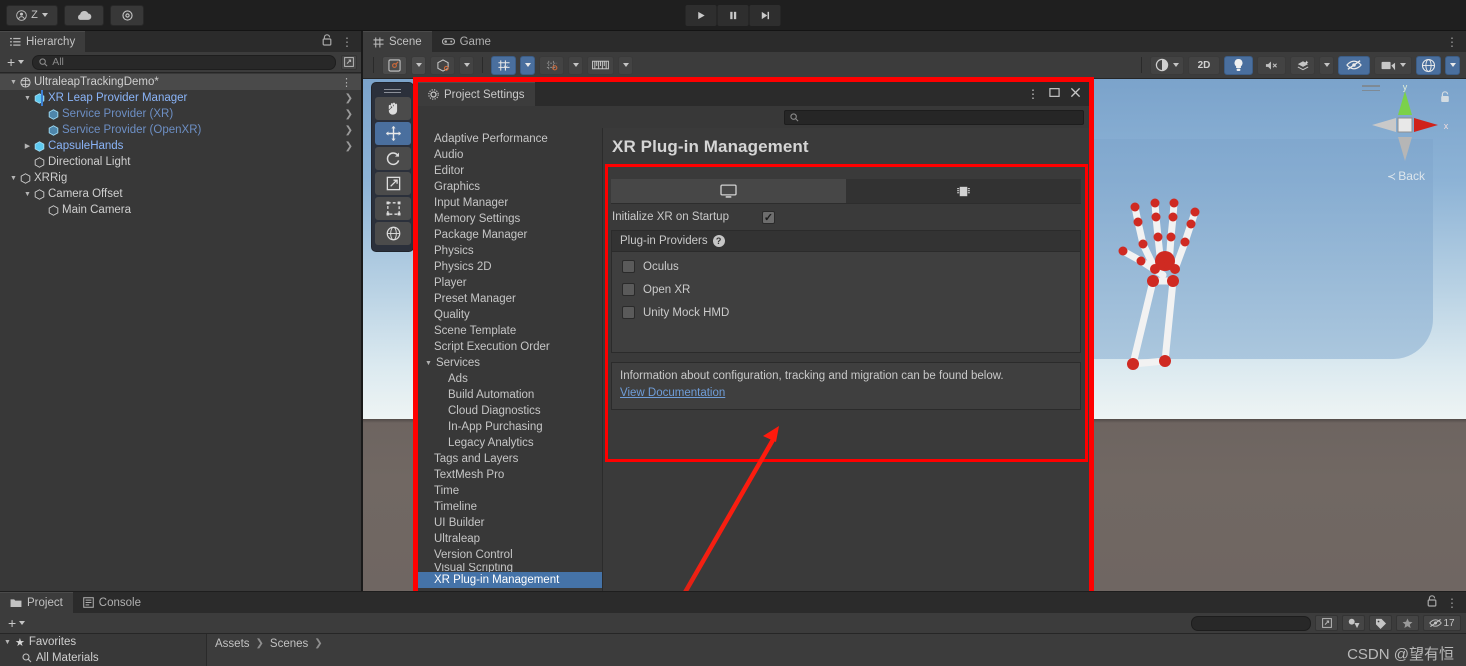 This screenshot has width=1466, height=666. Describe the element at coordinates (510, 363) in the screenshot. I see `settings-category-services: ▼ Services` at that location.